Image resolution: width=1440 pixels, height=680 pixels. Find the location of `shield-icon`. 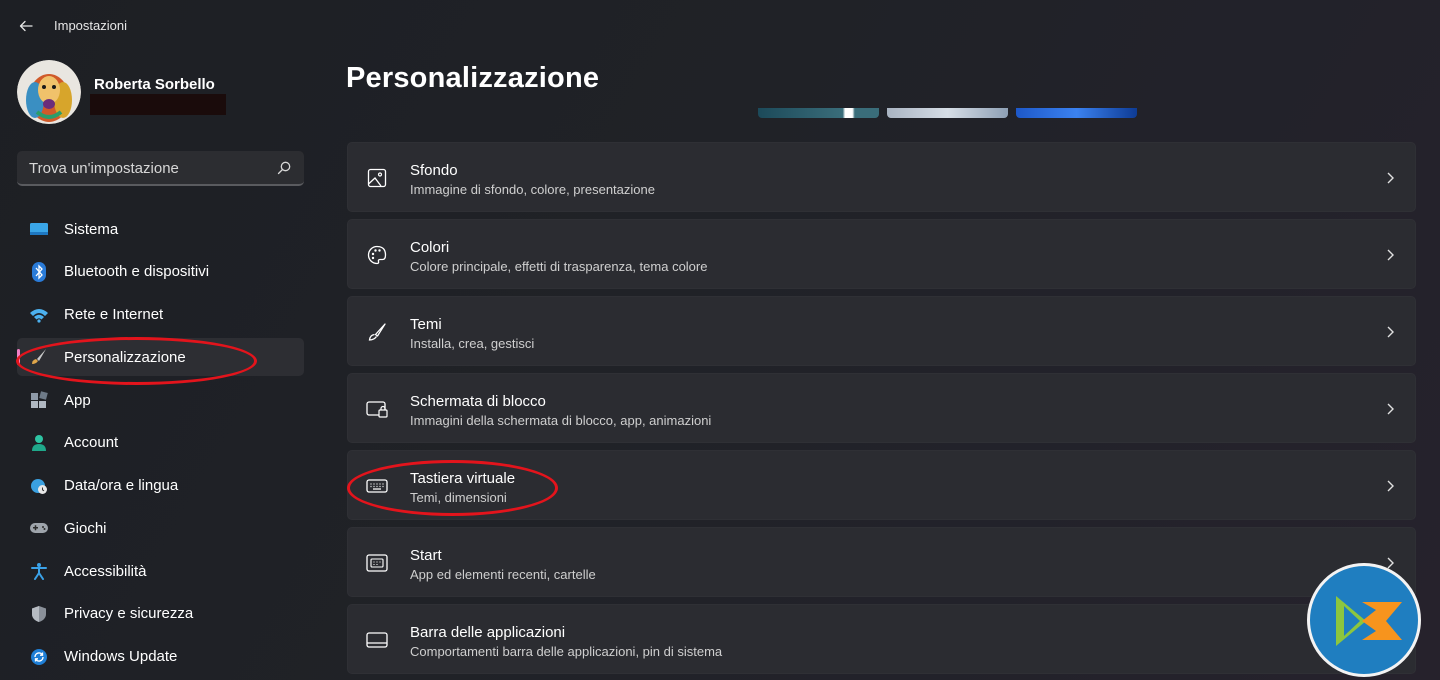

shield-icon is located at coordinates (39, 614).